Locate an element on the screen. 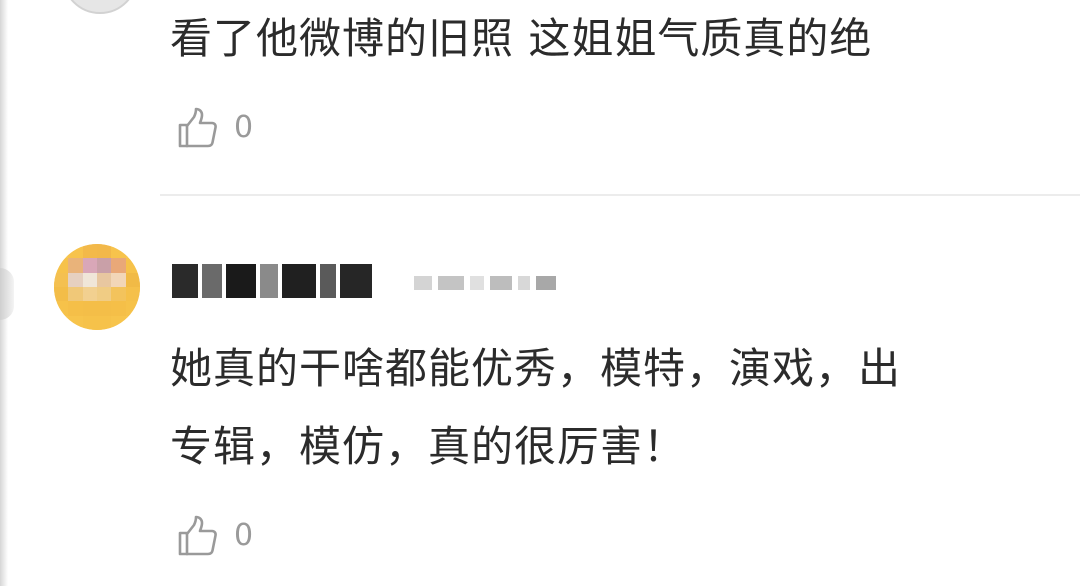  comment-text-line: 专辑，模仿，真的很厉害！ is located at coordinates (428, 446).